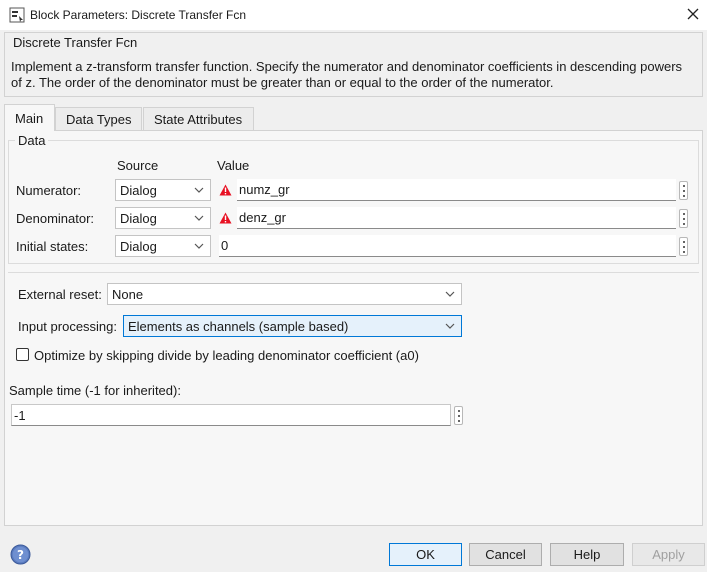 This screenshot has width=707, height=572. Describe the element at coordinates (587, 554) in the screenshot. I see `help-button: Help` at that location.